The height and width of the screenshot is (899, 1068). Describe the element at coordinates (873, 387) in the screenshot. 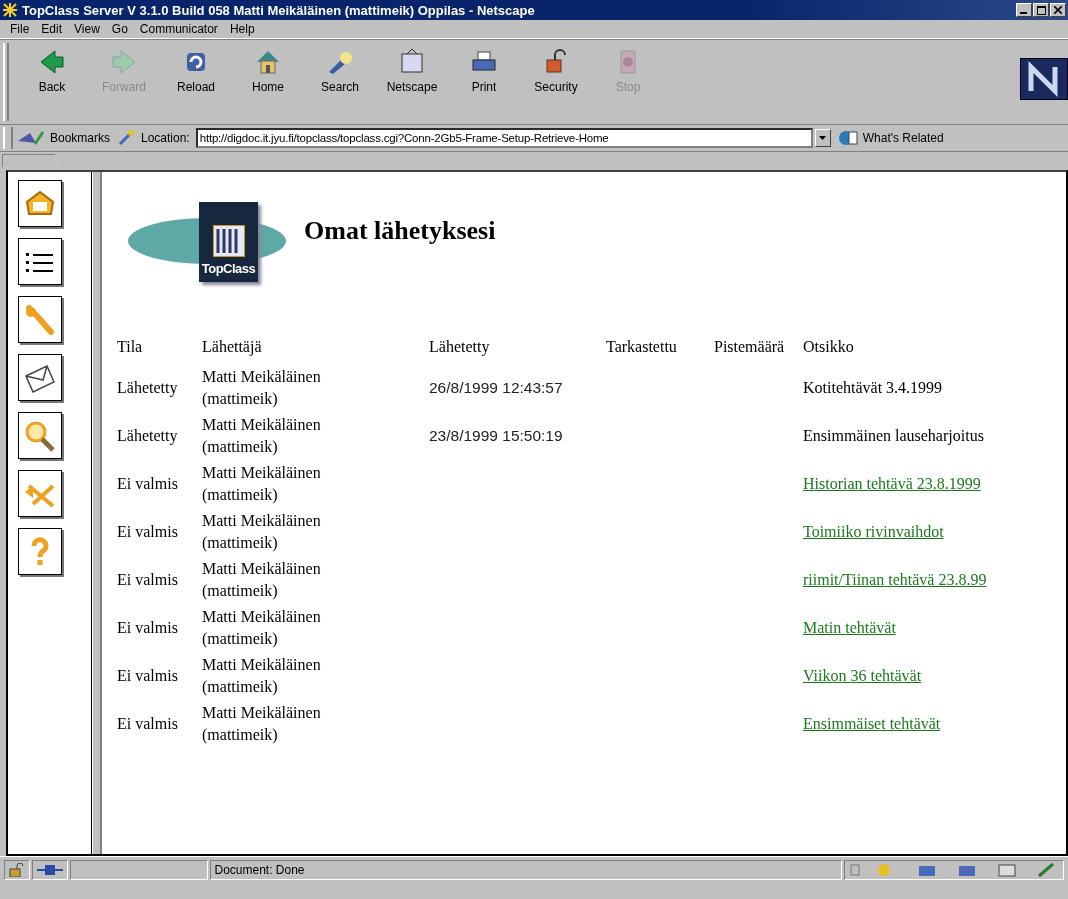

I see `table-cell: Kotitehtävät 3.4.1999` at that location.